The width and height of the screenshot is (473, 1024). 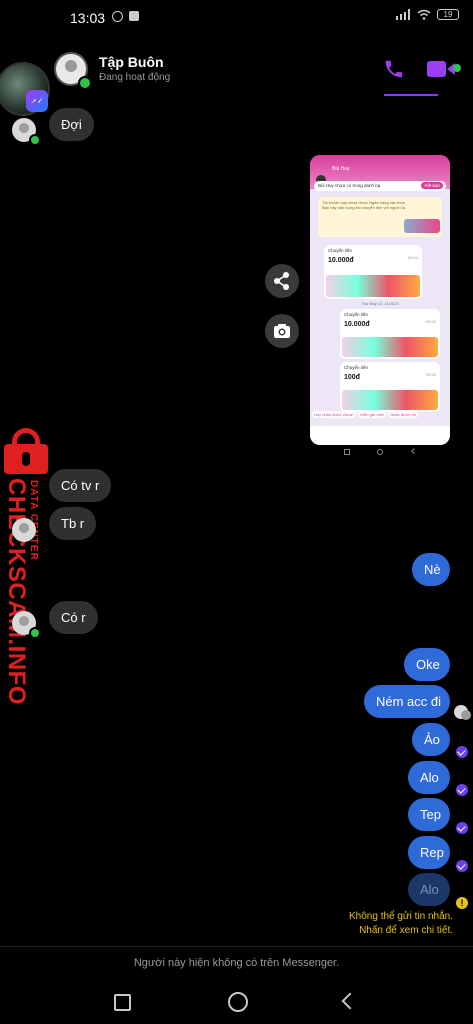 What do you see at coordinates (390, 387) in the screenshot?
I see `screenshot-transfer-card-3: Chuyển tiền 100đ 09:52` at bounding box center [390, 387].